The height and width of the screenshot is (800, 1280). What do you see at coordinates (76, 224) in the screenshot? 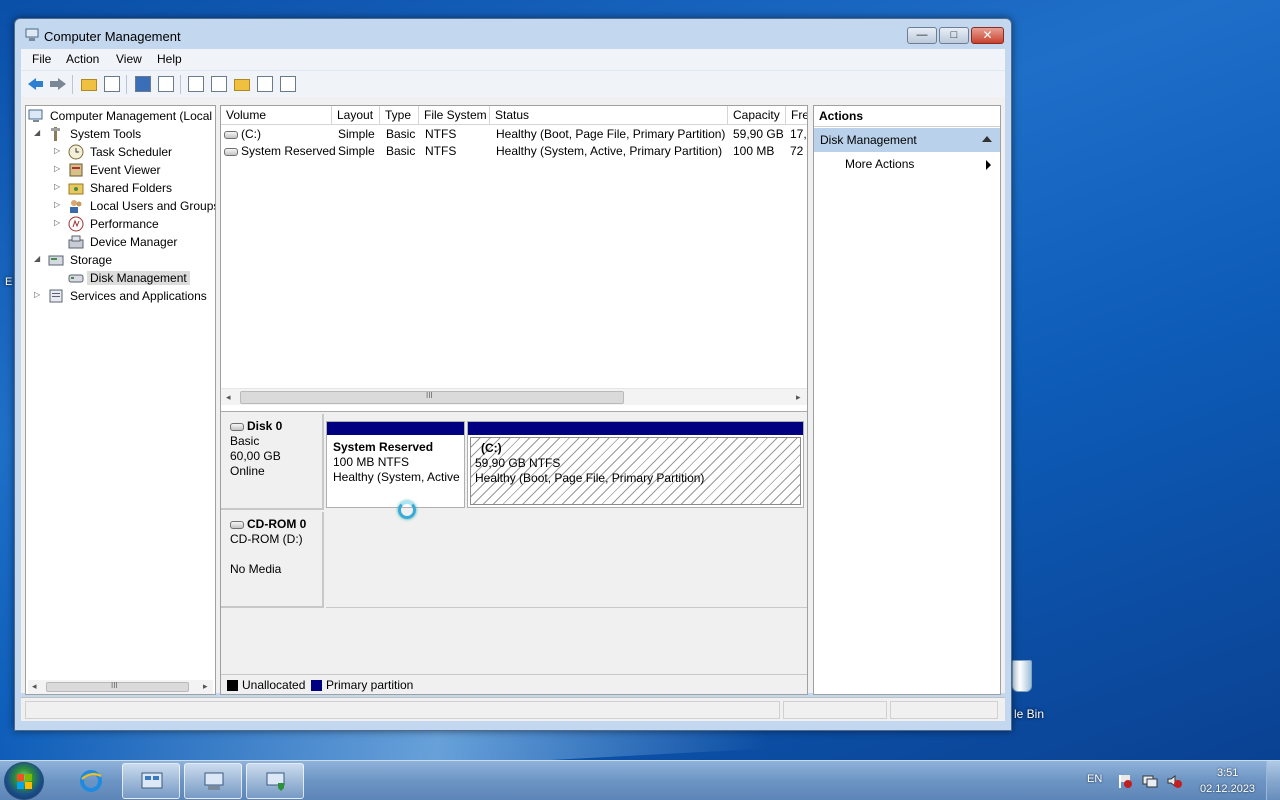
I see `performance-icon` at bounding box center [76, 224].